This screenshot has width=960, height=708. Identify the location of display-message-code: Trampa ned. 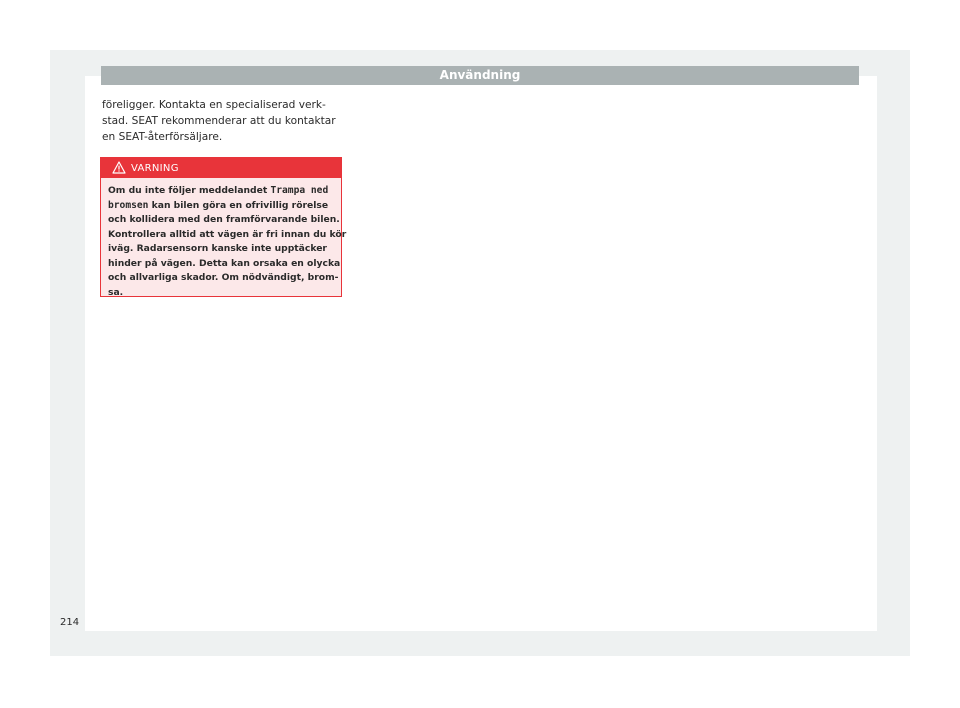
(299, 190).